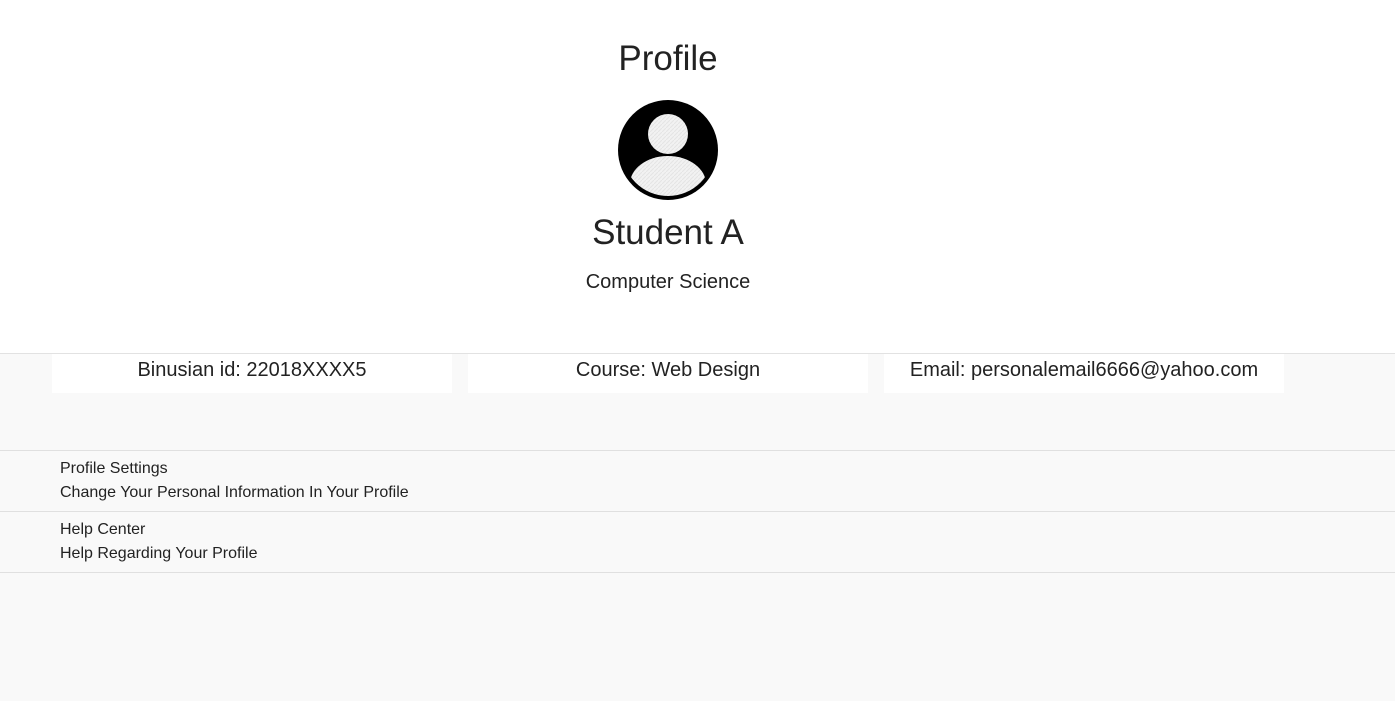 Image resolution: width=1395 pixels, height=701 pixels. What do you see at coordinates (1084, 373) in the screenshot?
I see `email-card: Email: personalemail6666@yahoo.com` at bounding box center [1084, 373].